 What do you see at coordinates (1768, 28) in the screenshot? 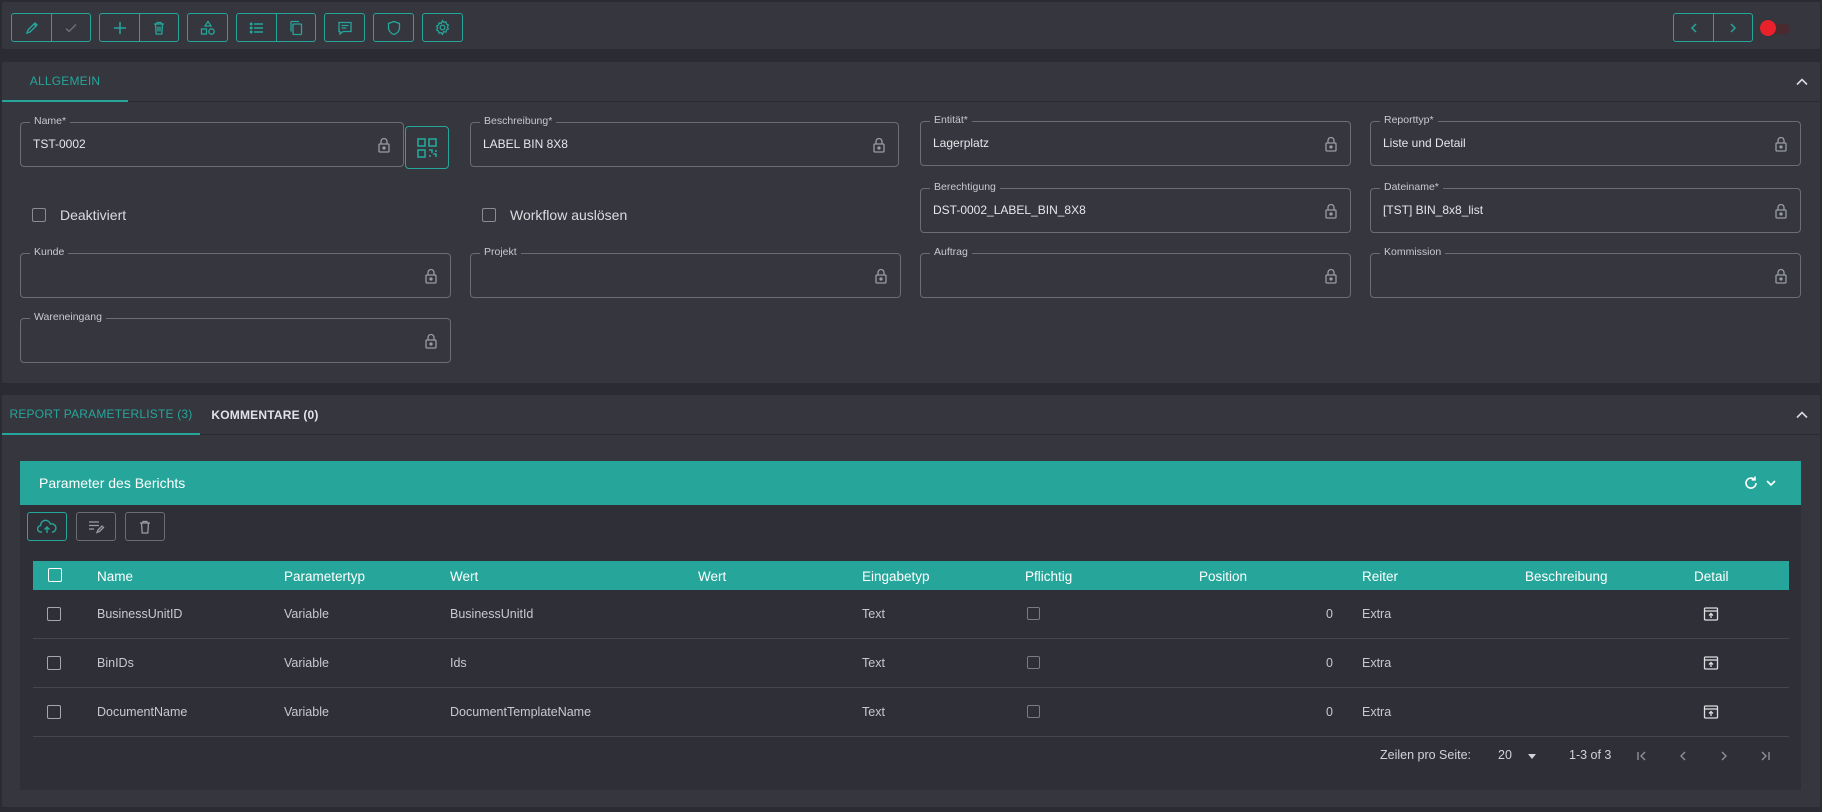
I see `toggle-knob` at bounding box center [1768, 28].